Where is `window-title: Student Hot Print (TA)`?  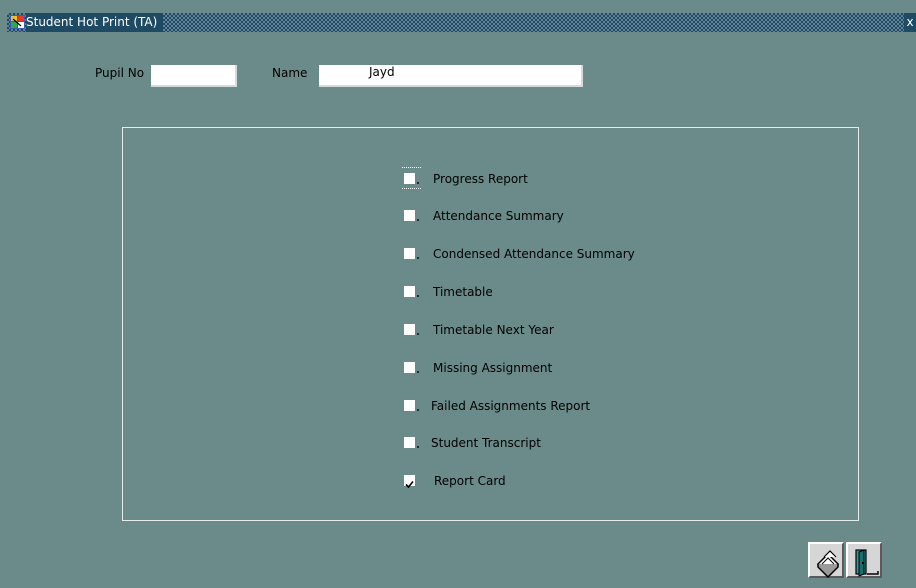 window-title: Student Hot Print (TA) is located at coordinates (95, 22).